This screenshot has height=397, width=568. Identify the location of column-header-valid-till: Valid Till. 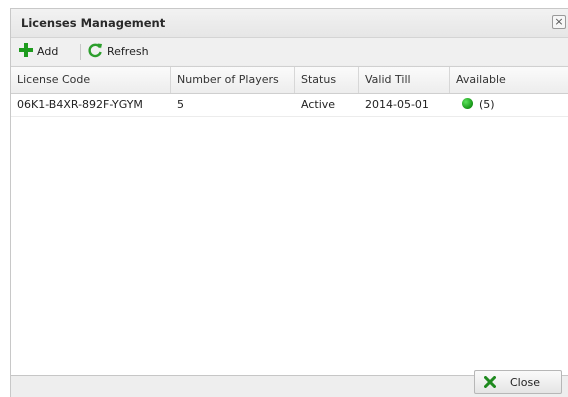
(404, 80).